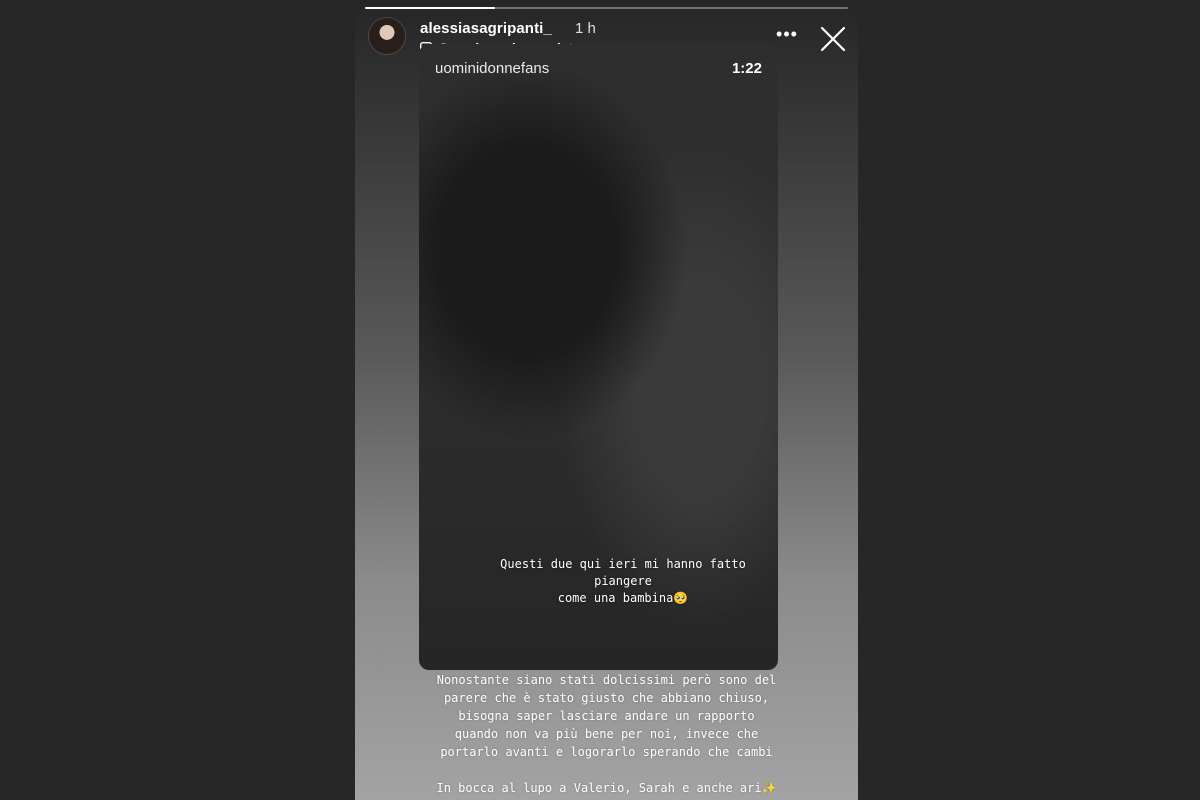 Image resolution: width=1200 pixels, height=800 pixels. I want to click on username: alessiasagripanti_, so click(486, 28).